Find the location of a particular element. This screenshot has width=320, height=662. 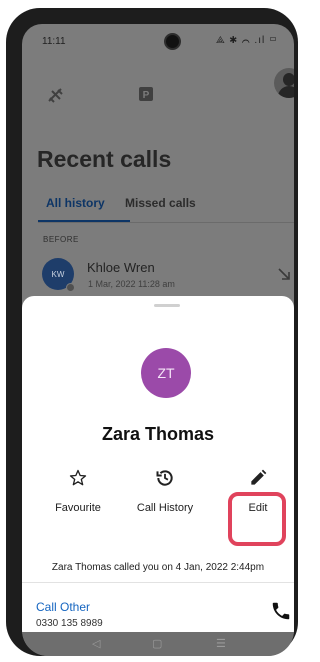

arrow-down-right-icon is located at coordinates (284, 276).